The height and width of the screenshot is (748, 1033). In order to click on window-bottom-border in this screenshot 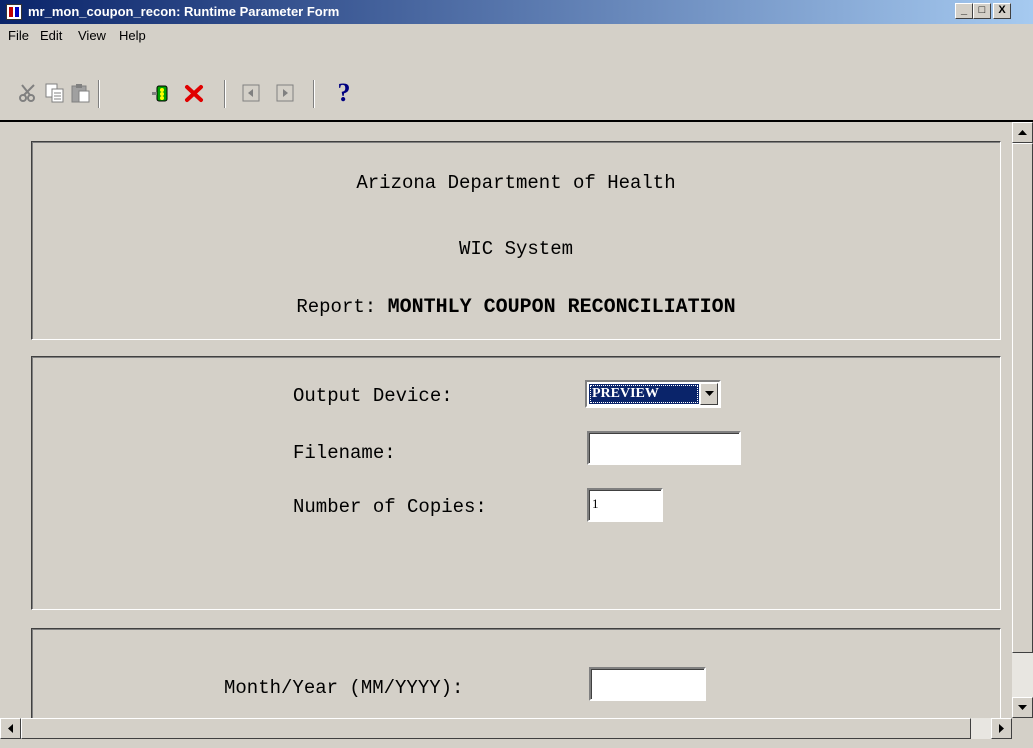, I will do `click(516, 743)`.